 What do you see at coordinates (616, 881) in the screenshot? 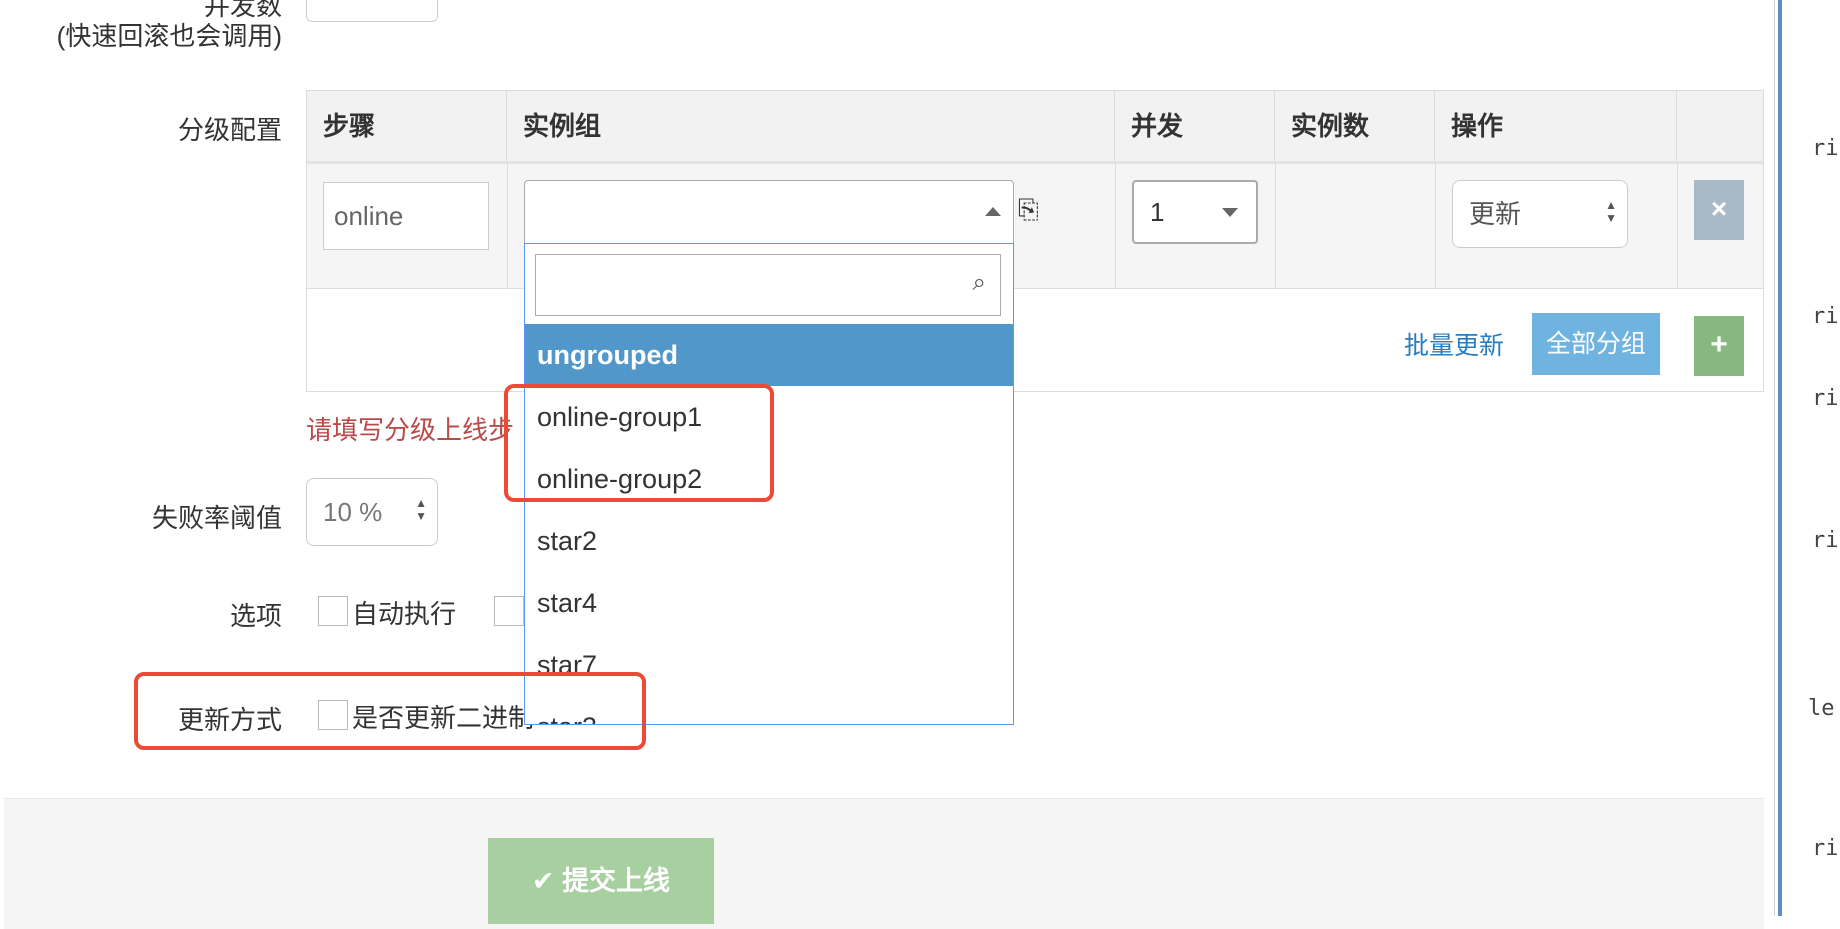
I see `submit-label: 提交上线` at bounding box center [616, 881].